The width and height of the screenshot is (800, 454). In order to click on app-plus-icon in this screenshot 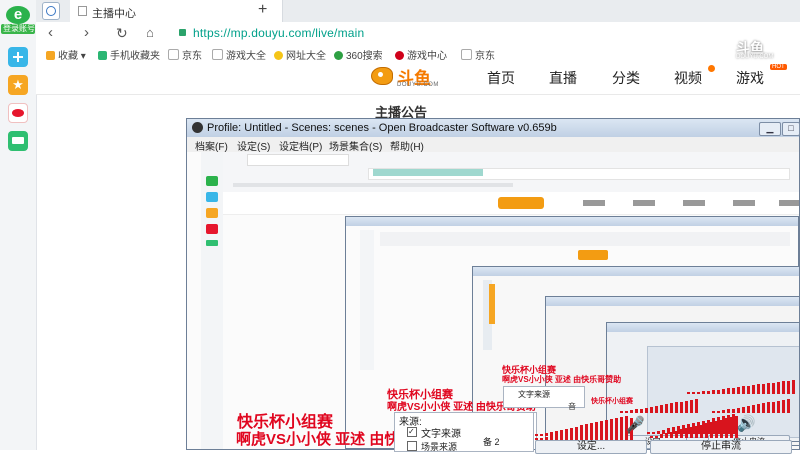, I will do `click(18, 57)`.